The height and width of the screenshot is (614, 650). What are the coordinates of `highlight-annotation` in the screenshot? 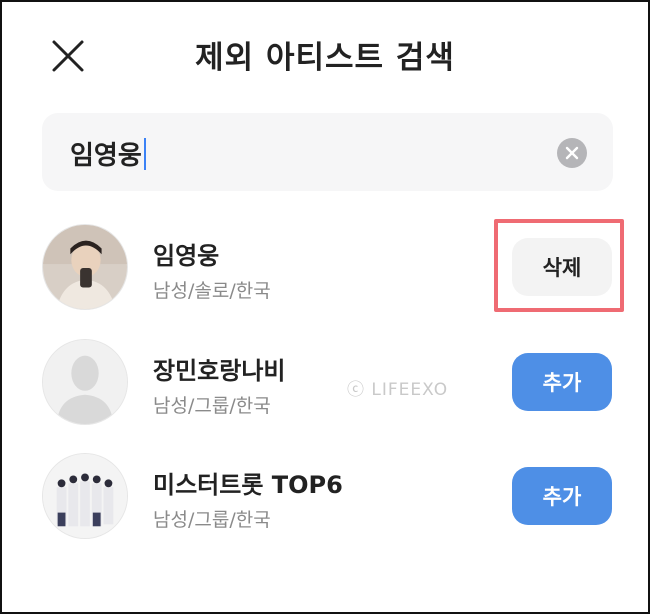 It's located at (559, 265).